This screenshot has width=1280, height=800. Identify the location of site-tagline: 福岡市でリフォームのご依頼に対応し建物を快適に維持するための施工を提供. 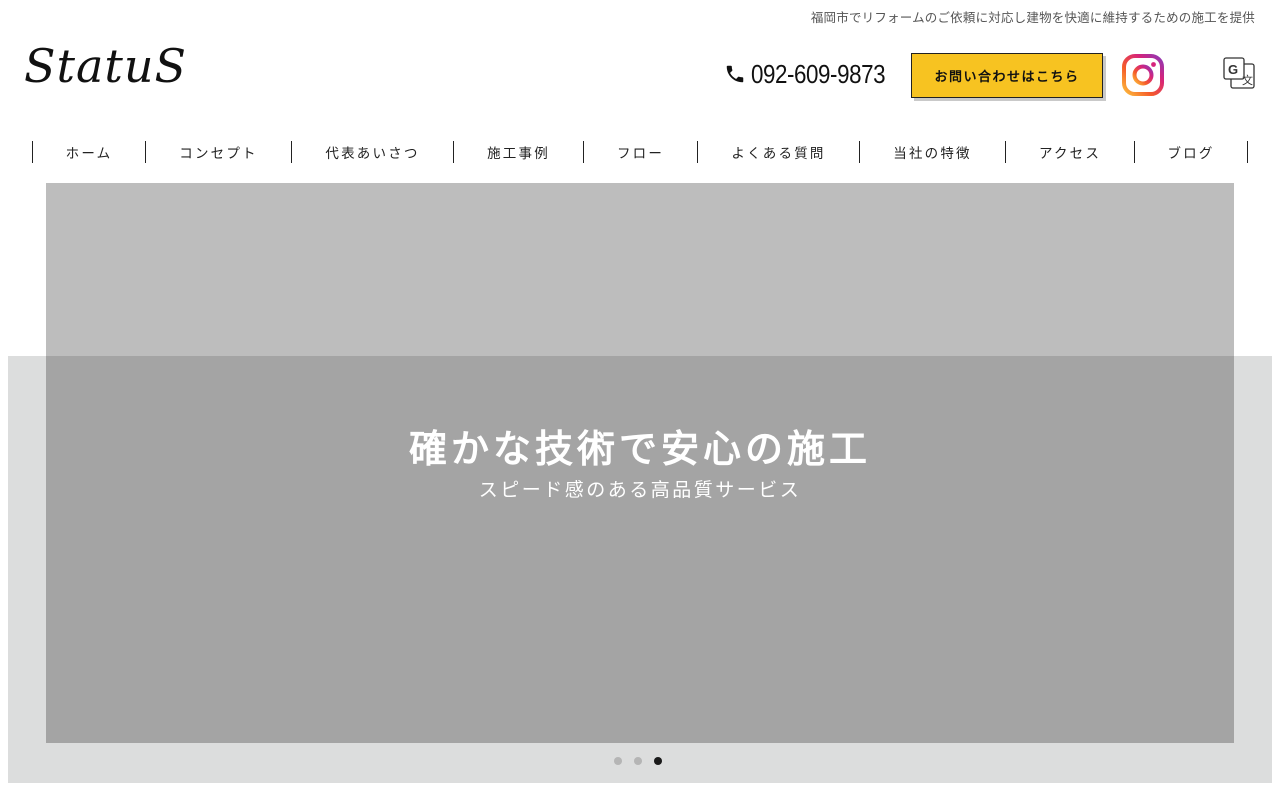
(1032, 17).